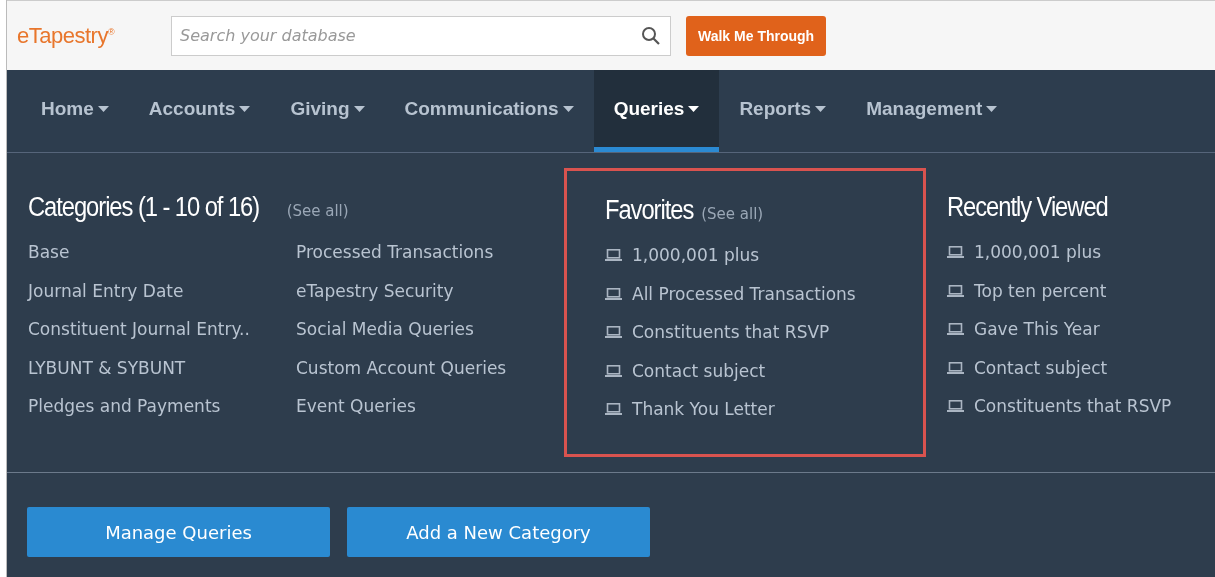 The image size is (1215, 577). I want to click on walk-me-through-button: Walk Me Through, so click(756, 35).